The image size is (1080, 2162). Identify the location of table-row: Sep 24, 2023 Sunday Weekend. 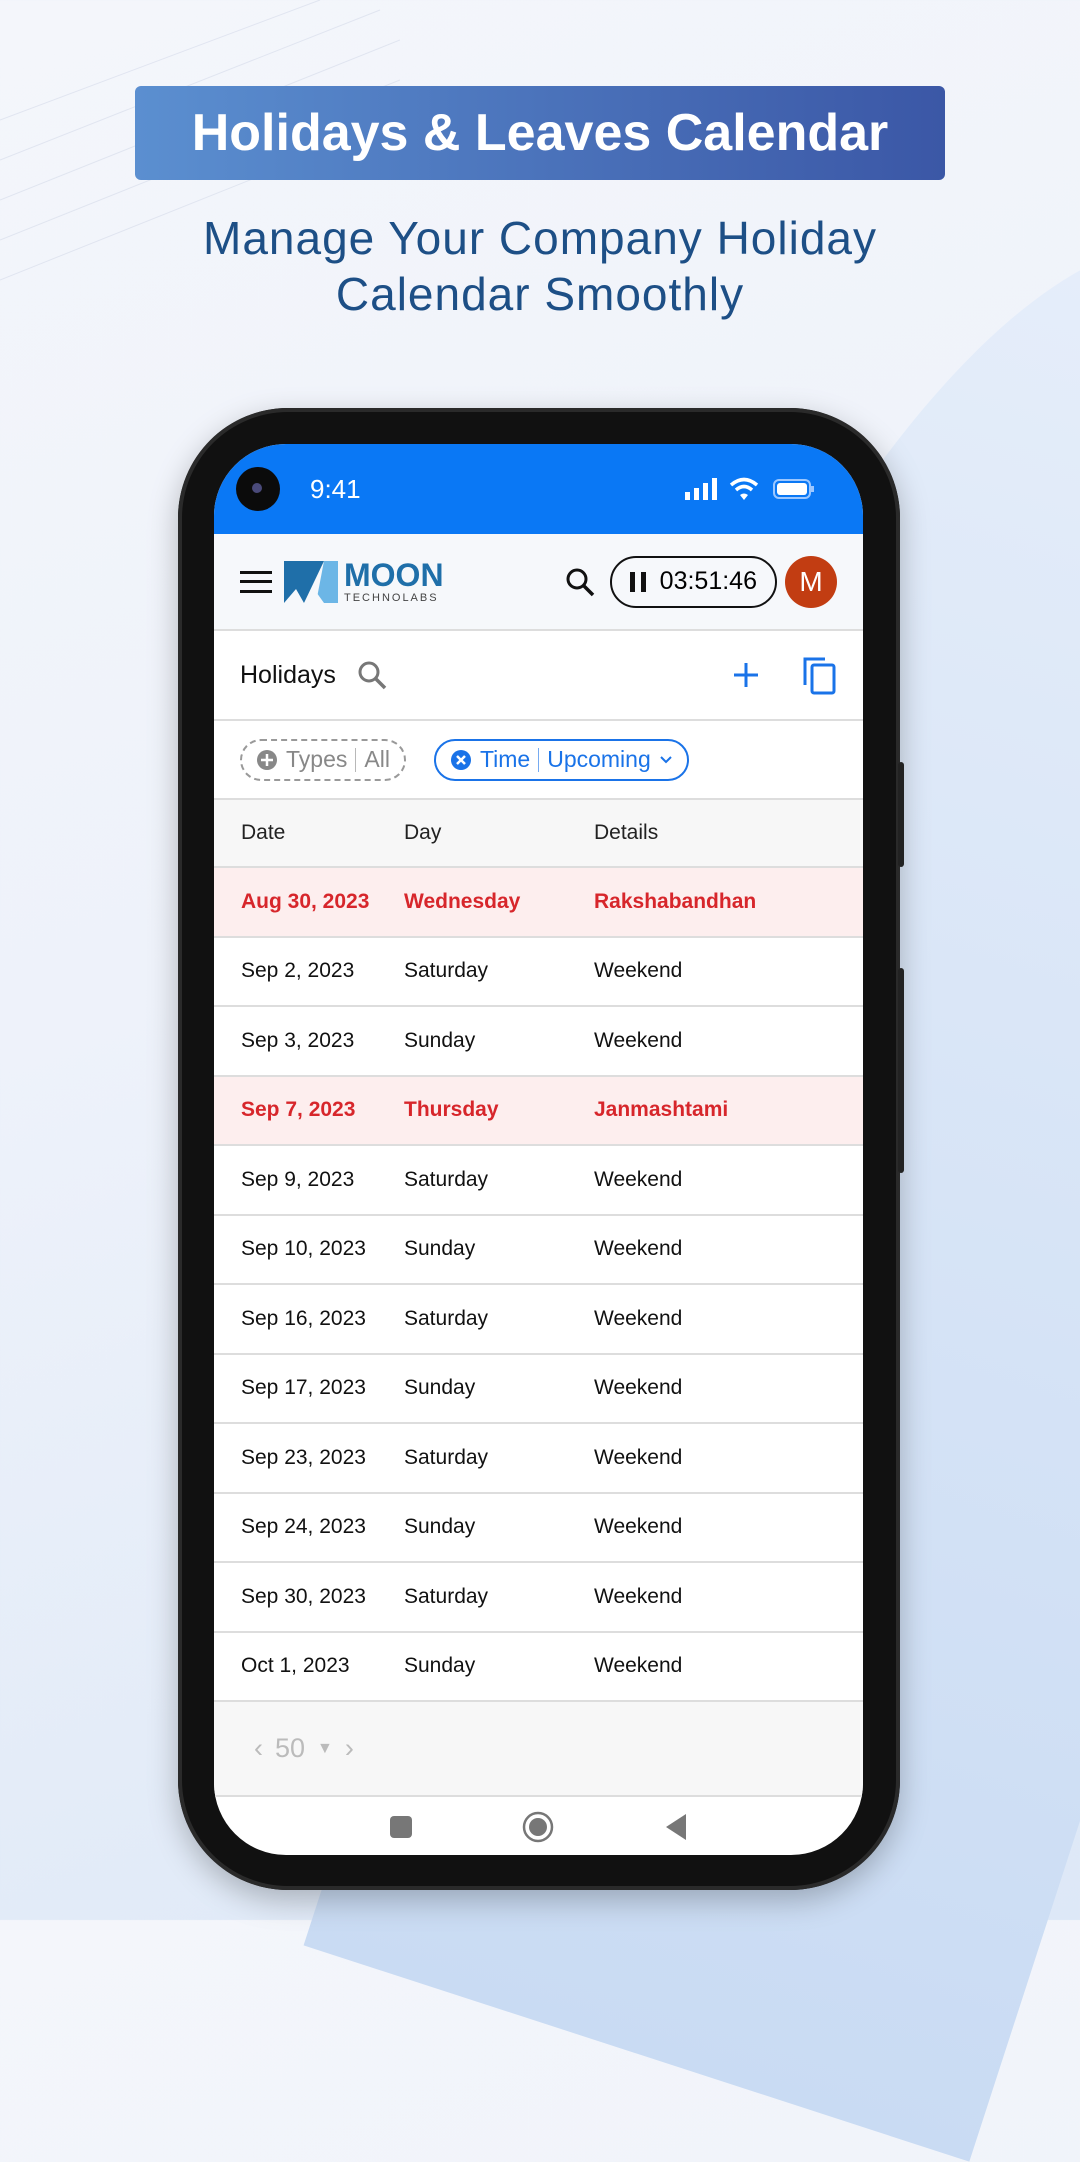
(538, 1528).